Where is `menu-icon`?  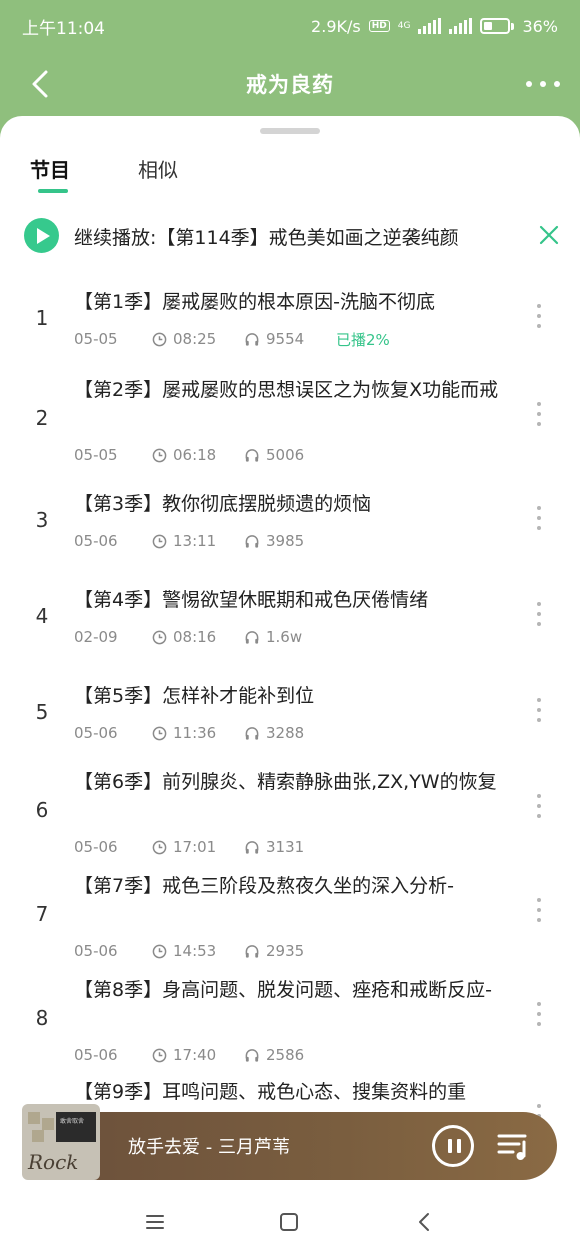 menu-icon is located at coordinates (155, 1222).